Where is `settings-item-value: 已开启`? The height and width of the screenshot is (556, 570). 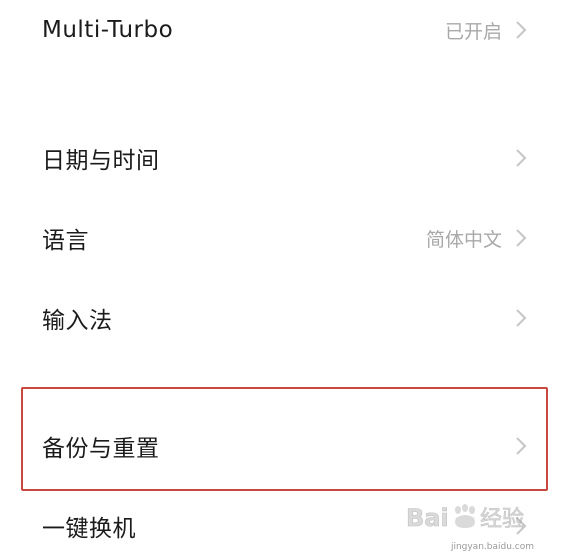 settings-item-value: 已开启 is located at coordinates (473, 31).